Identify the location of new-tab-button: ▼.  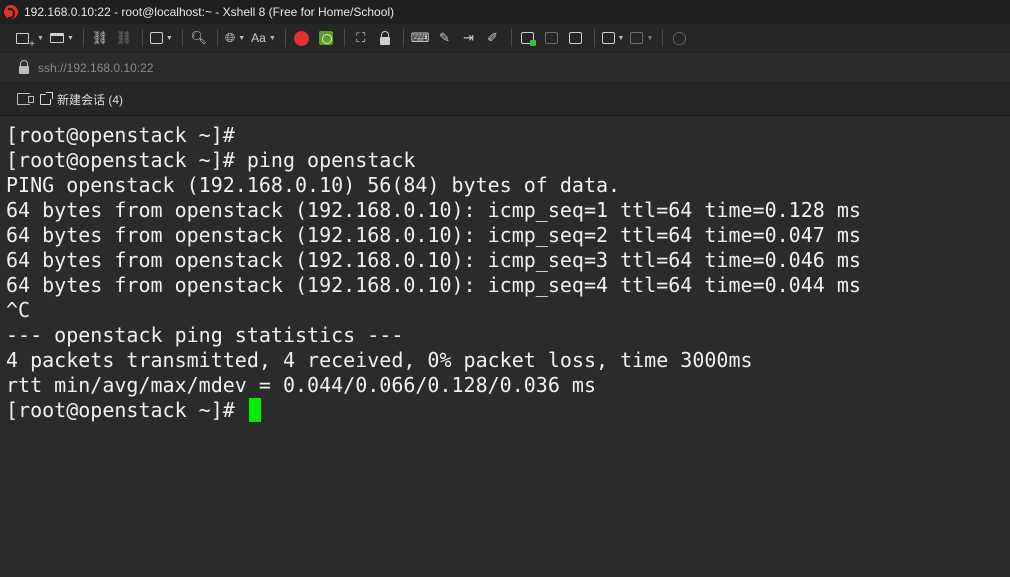
(613, 38).